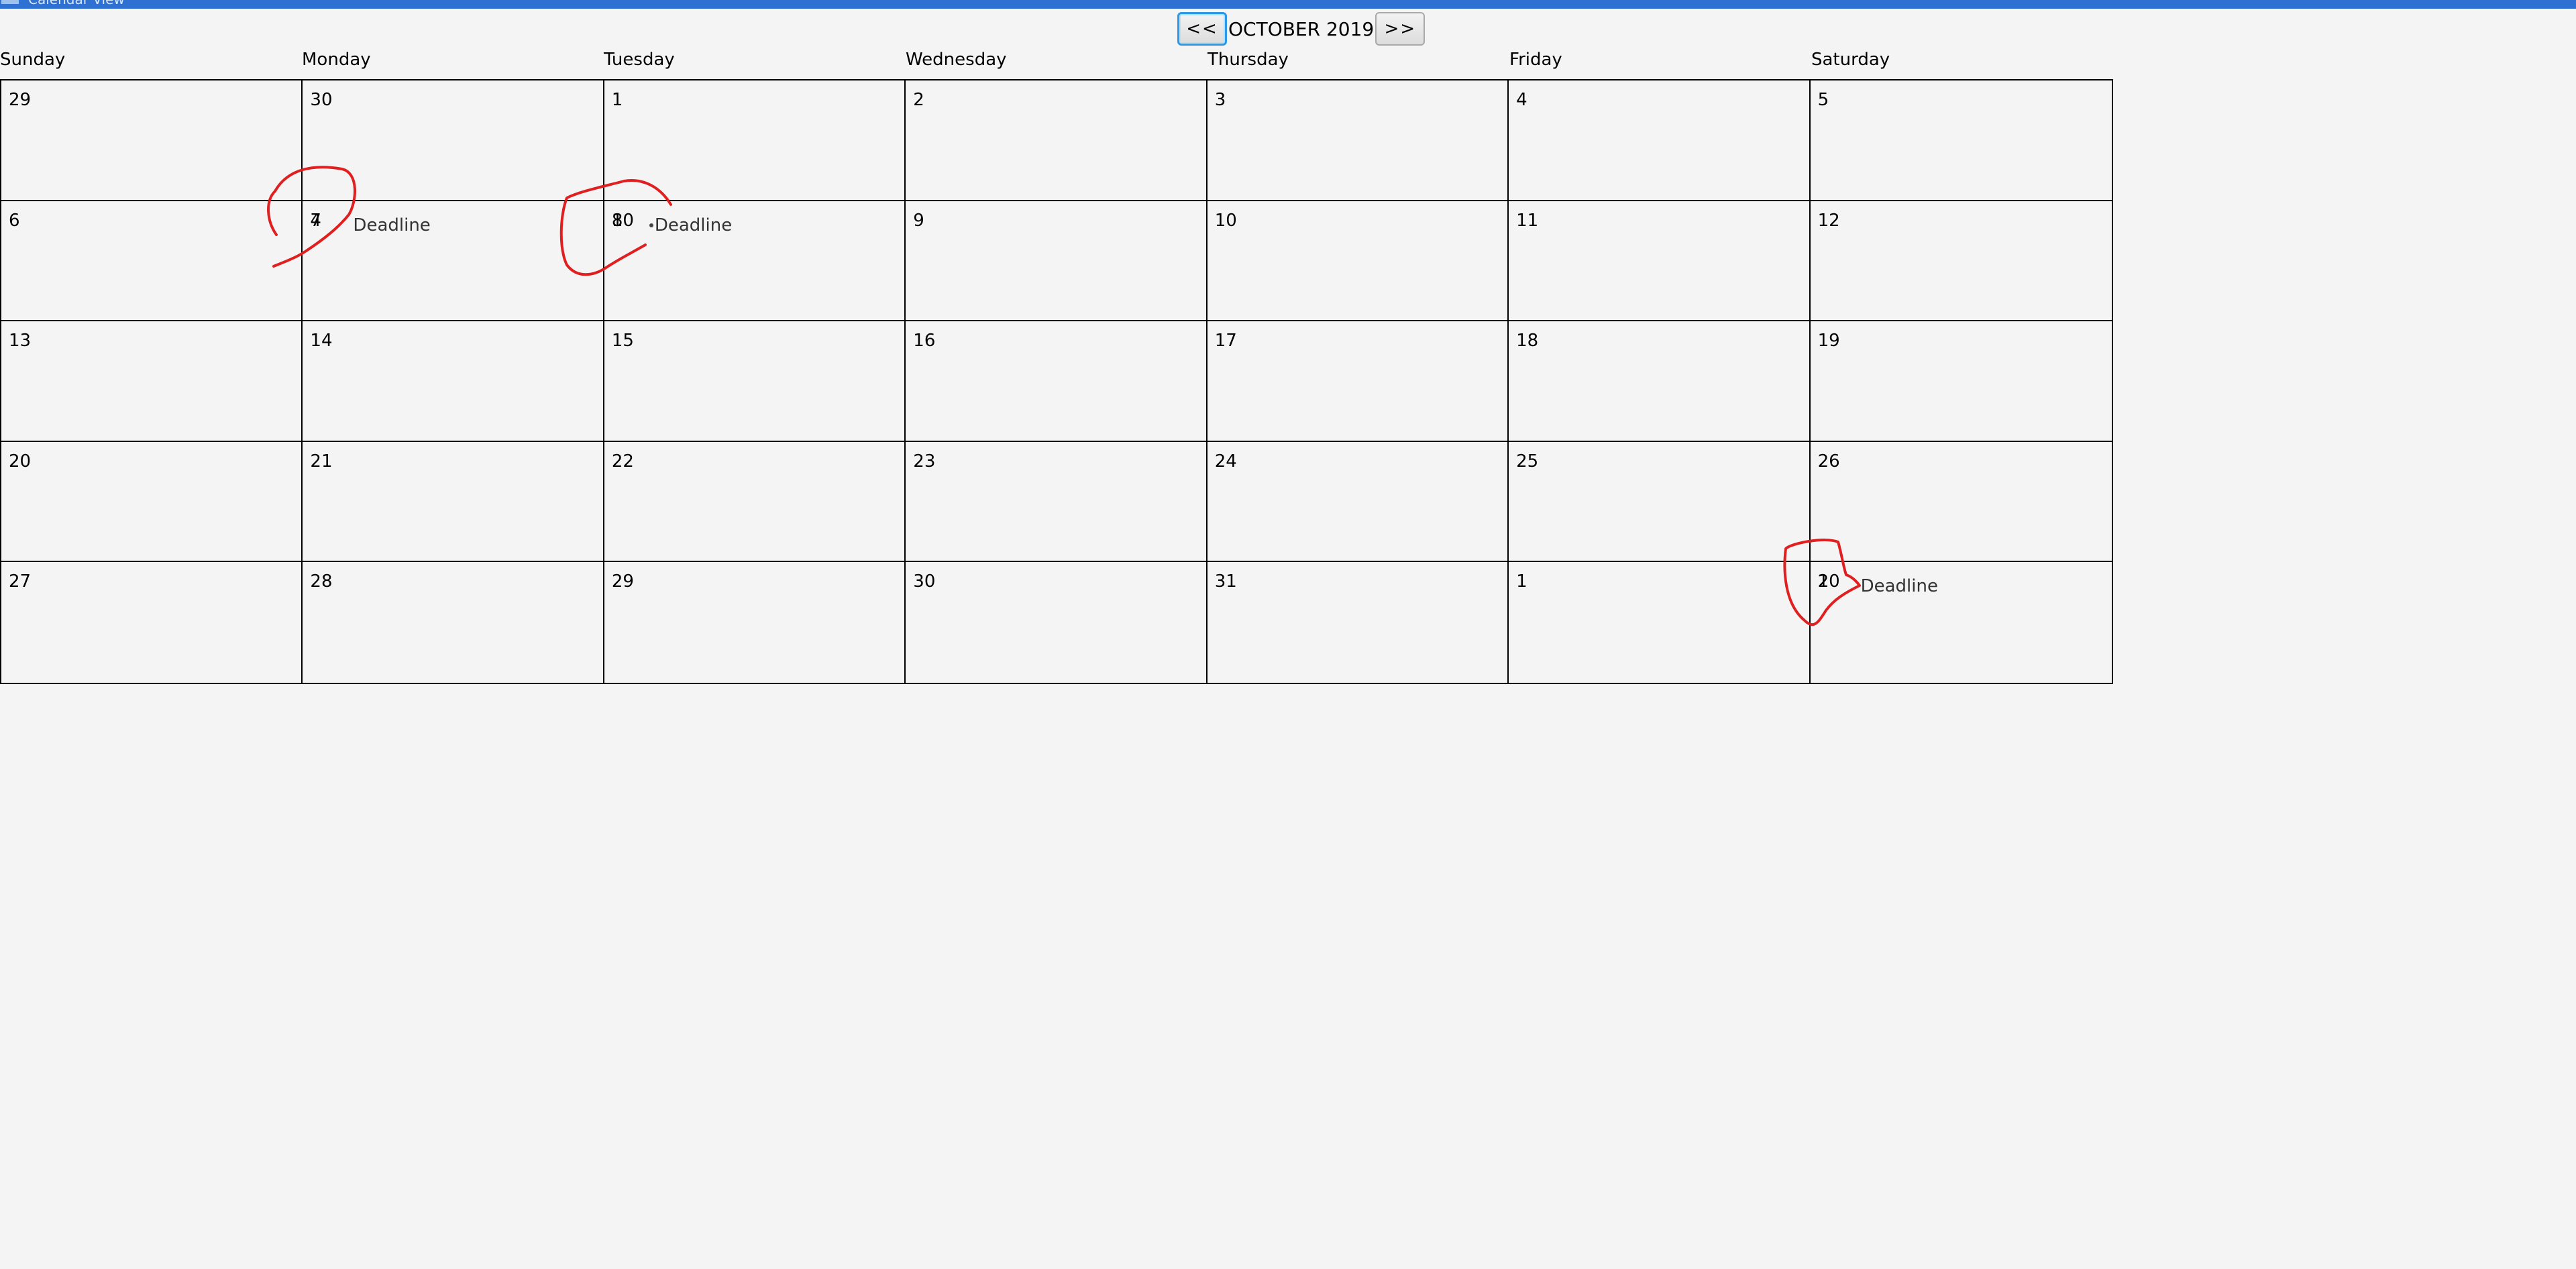 This screenshot has width=2576, height=1269. Describe the element at coordinates (956, 60) in the screenshot. I see `weekday-wednesday: Wednesday` at that location.